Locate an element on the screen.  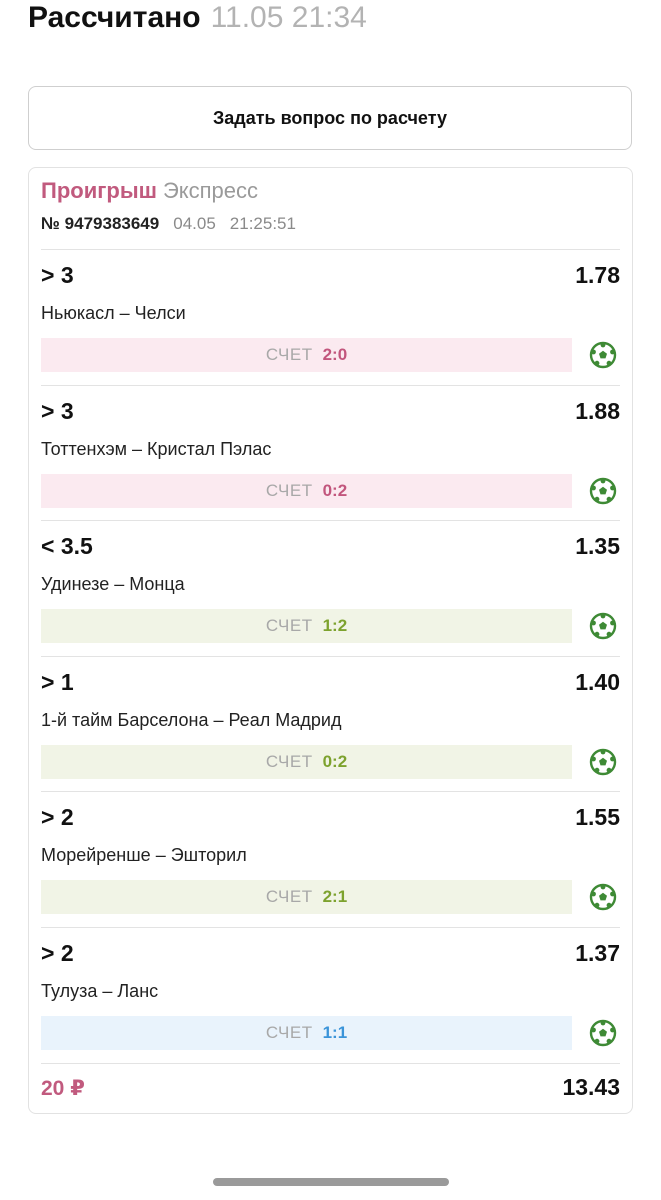
ask-question-button: Задать вопрос по расчету is located at coordinates (330, 118).